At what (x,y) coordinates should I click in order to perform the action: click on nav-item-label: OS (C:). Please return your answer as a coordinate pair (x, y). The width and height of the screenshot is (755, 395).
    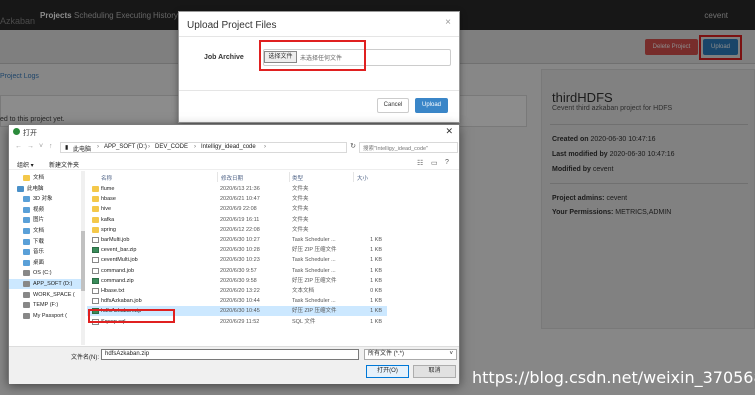
    Looking at the image, I should click on (42, 273).